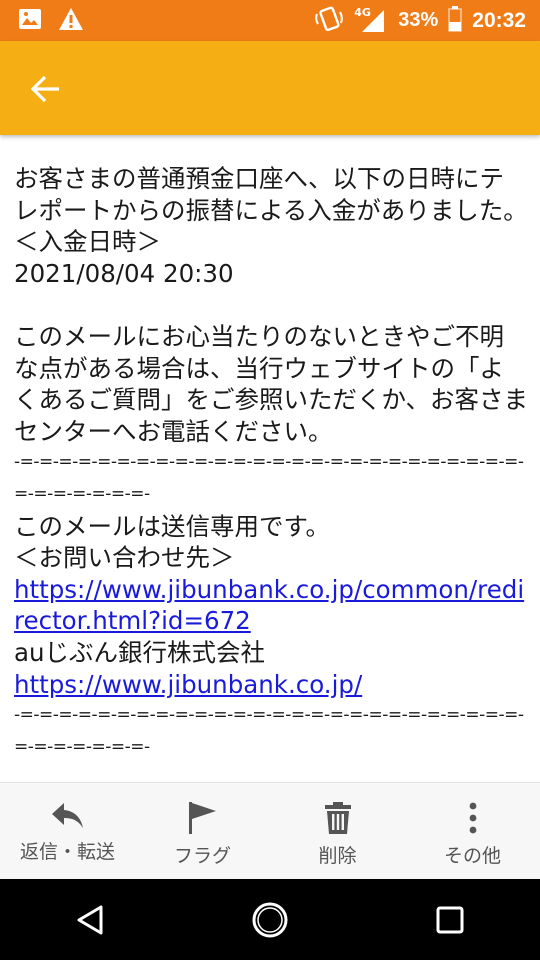  I want to click on more-button: その他, so click(472, 831).